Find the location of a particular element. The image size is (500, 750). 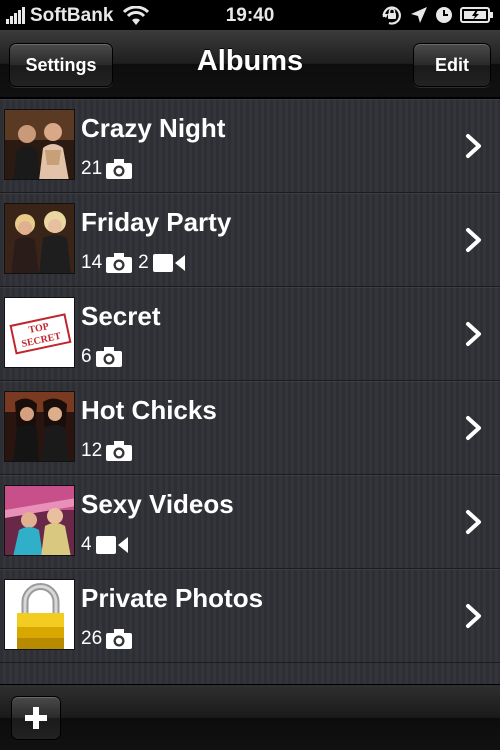

album-counts: 12 is located at coordinates (109, 451).